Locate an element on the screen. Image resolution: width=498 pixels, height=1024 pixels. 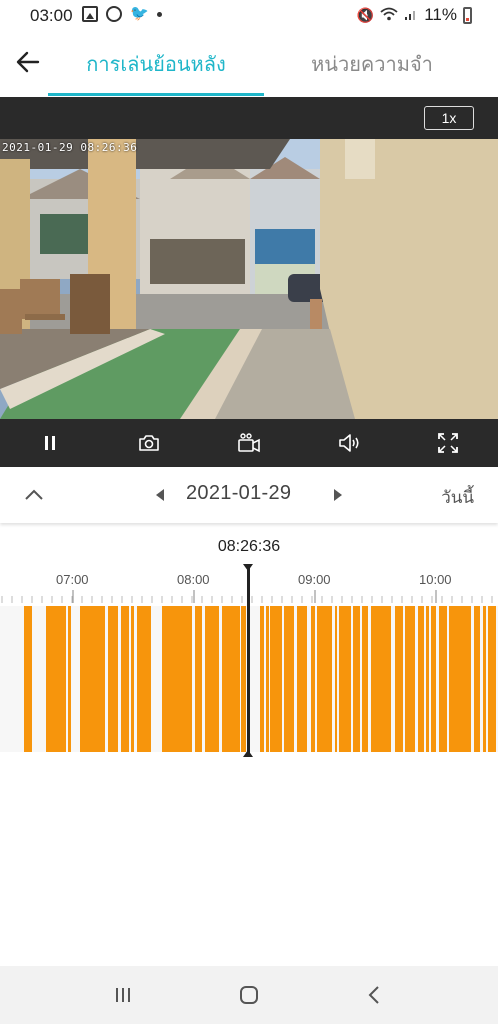
system-back-button is located at coordinates (375, 995).